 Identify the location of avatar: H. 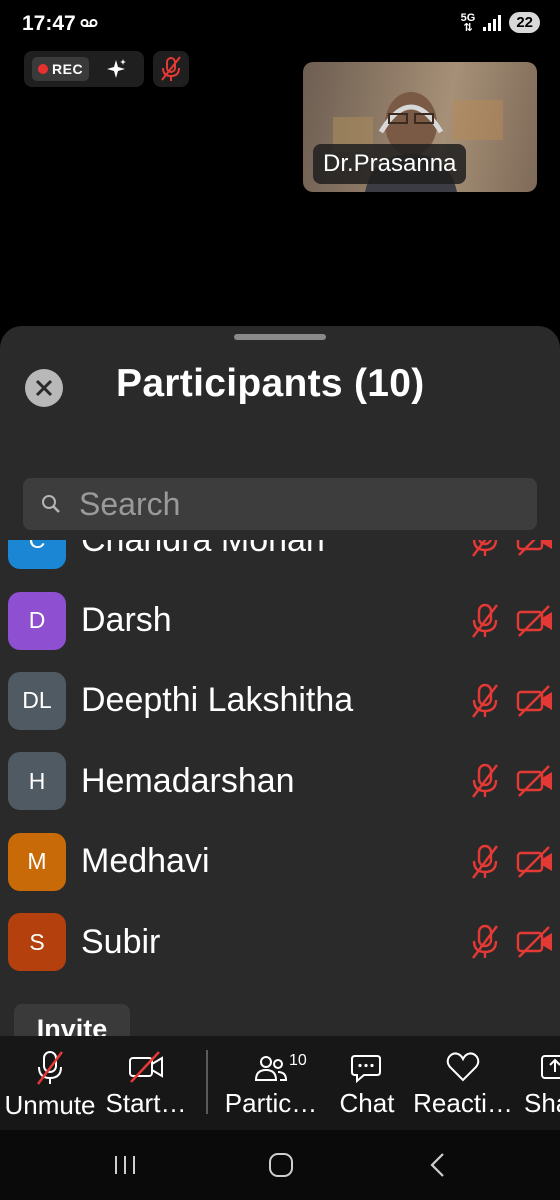
(37, 781).